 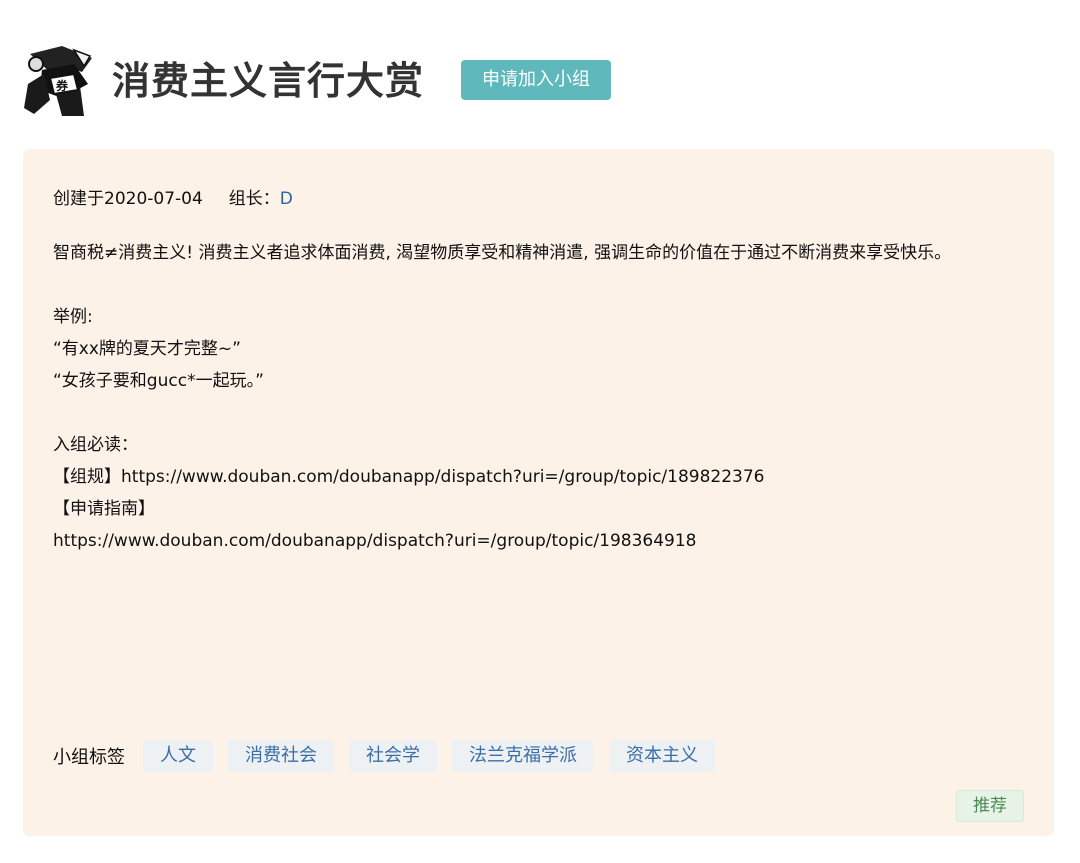 I want to click on svg-text: 券, so click(x=62, y=85).